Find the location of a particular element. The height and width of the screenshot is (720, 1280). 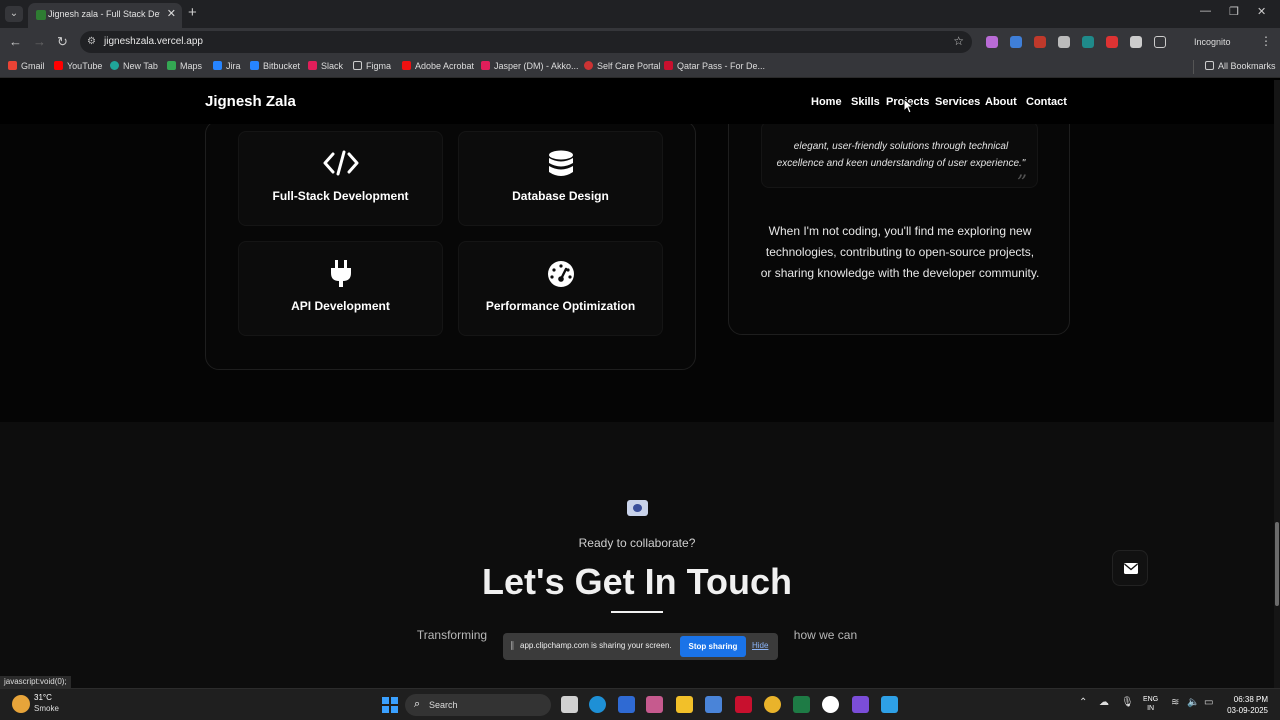

system-clock: 06:38 PM 03-09-2025 is located at coordinates (1245, 705).